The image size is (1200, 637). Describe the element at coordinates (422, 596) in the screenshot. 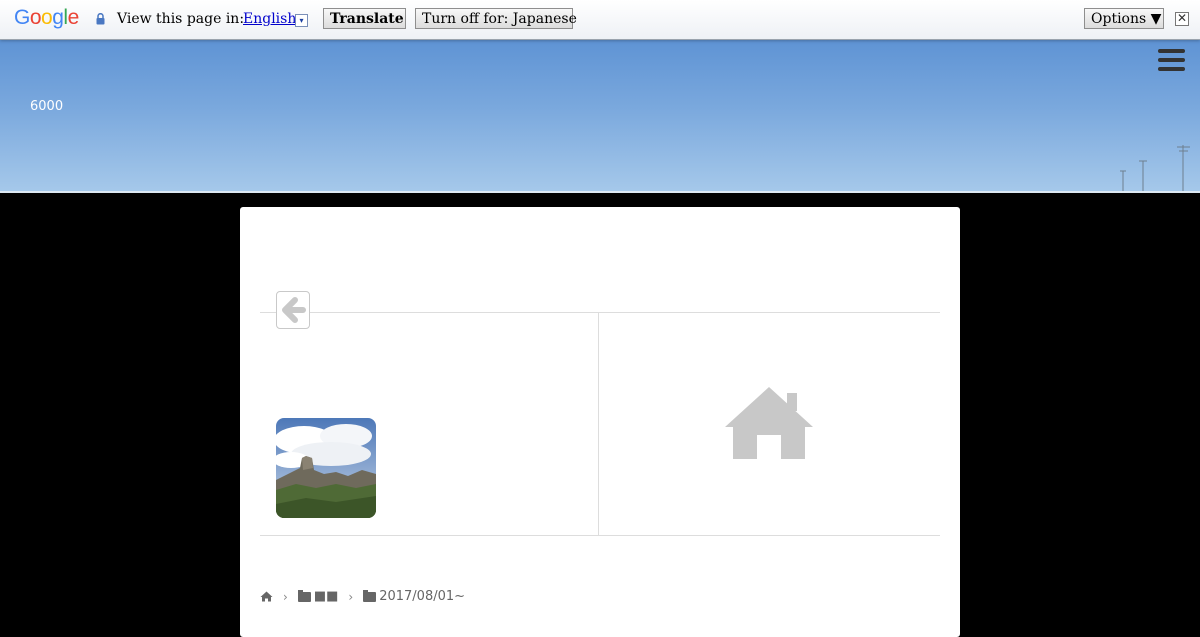

I see `breadcrumb-subcategory: 2017/08/01~` at that location.